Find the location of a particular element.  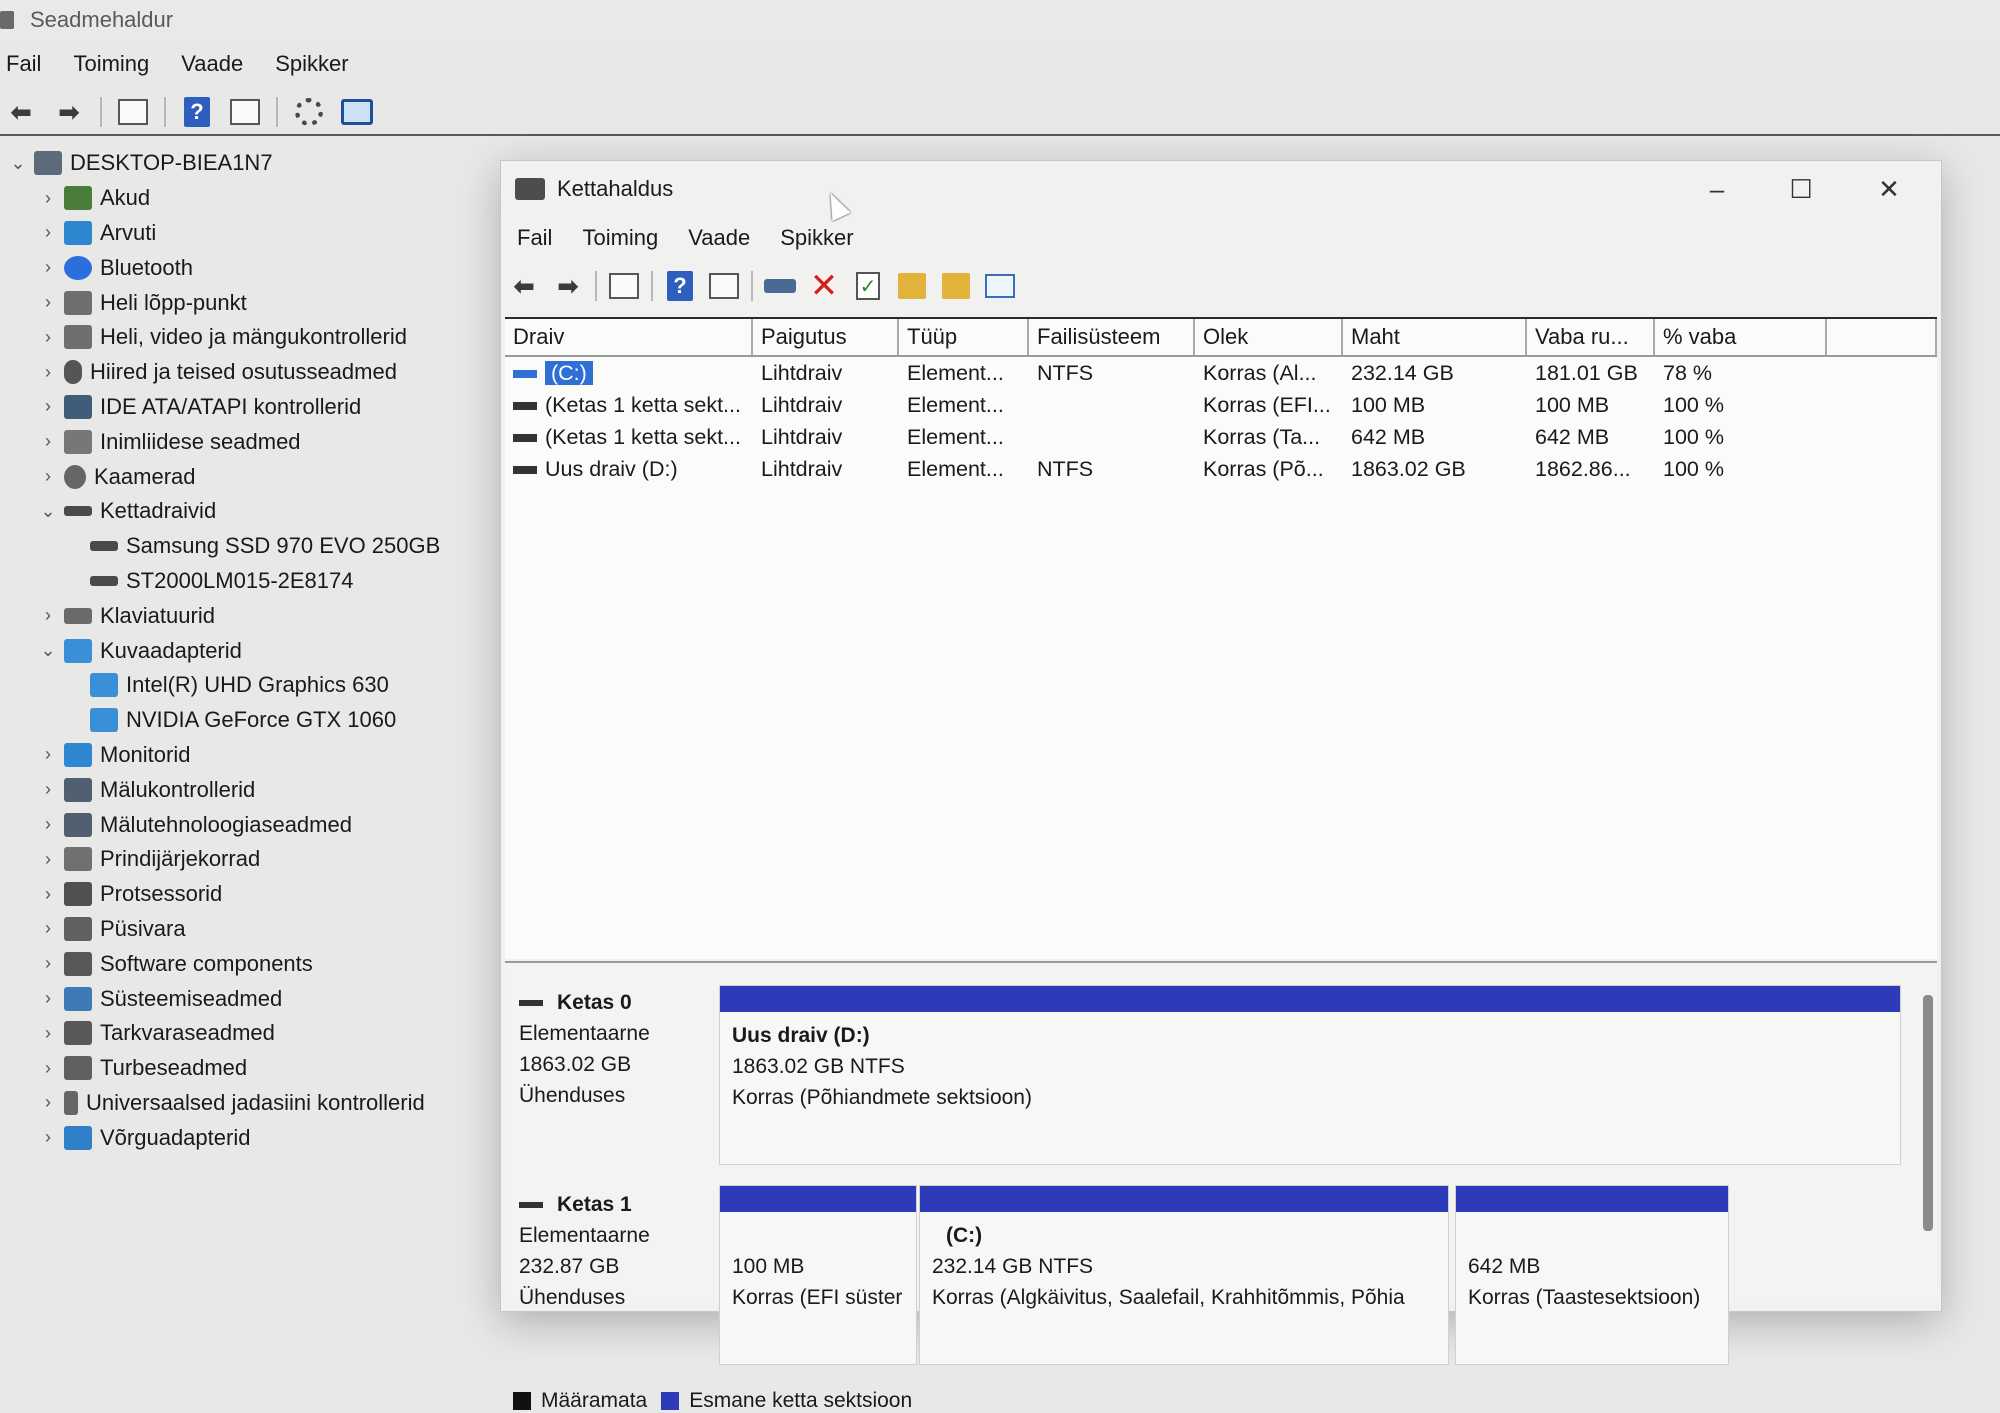

tree-item-tarkvaraseadmed: › Tarkvaraseadmed is located at coordinates (245, 1033).